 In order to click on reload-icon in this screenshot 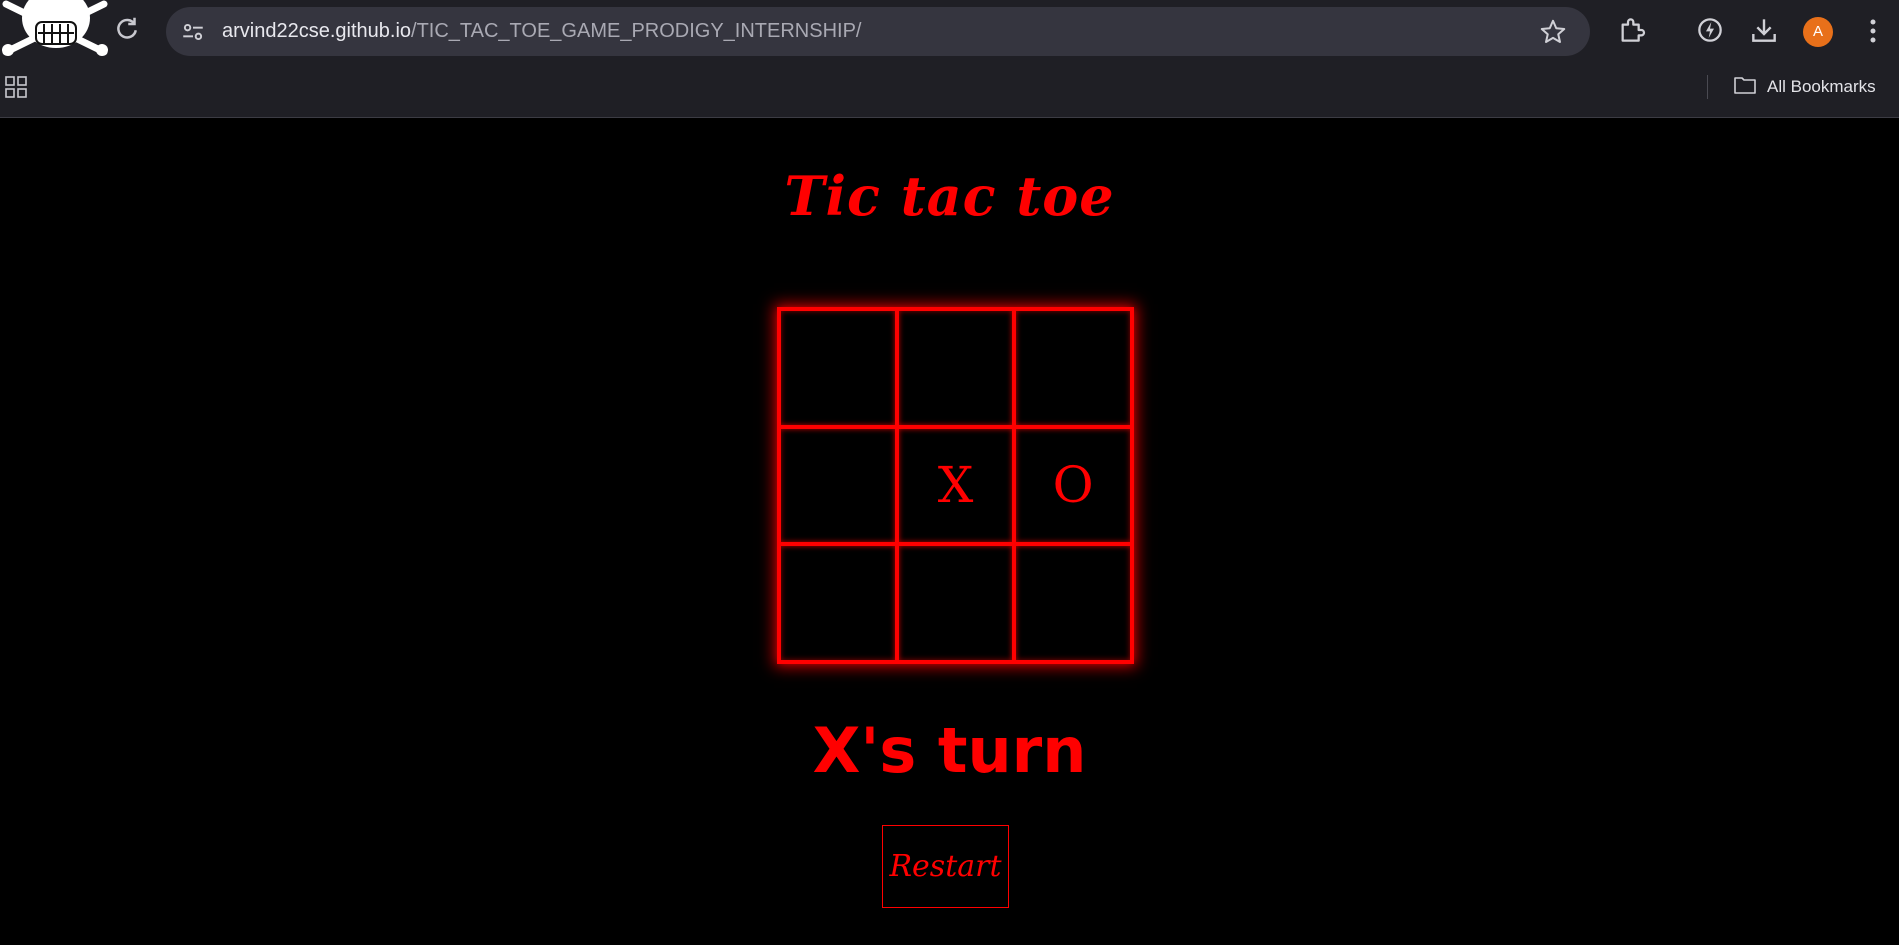, I will do `click(127, 29)`.